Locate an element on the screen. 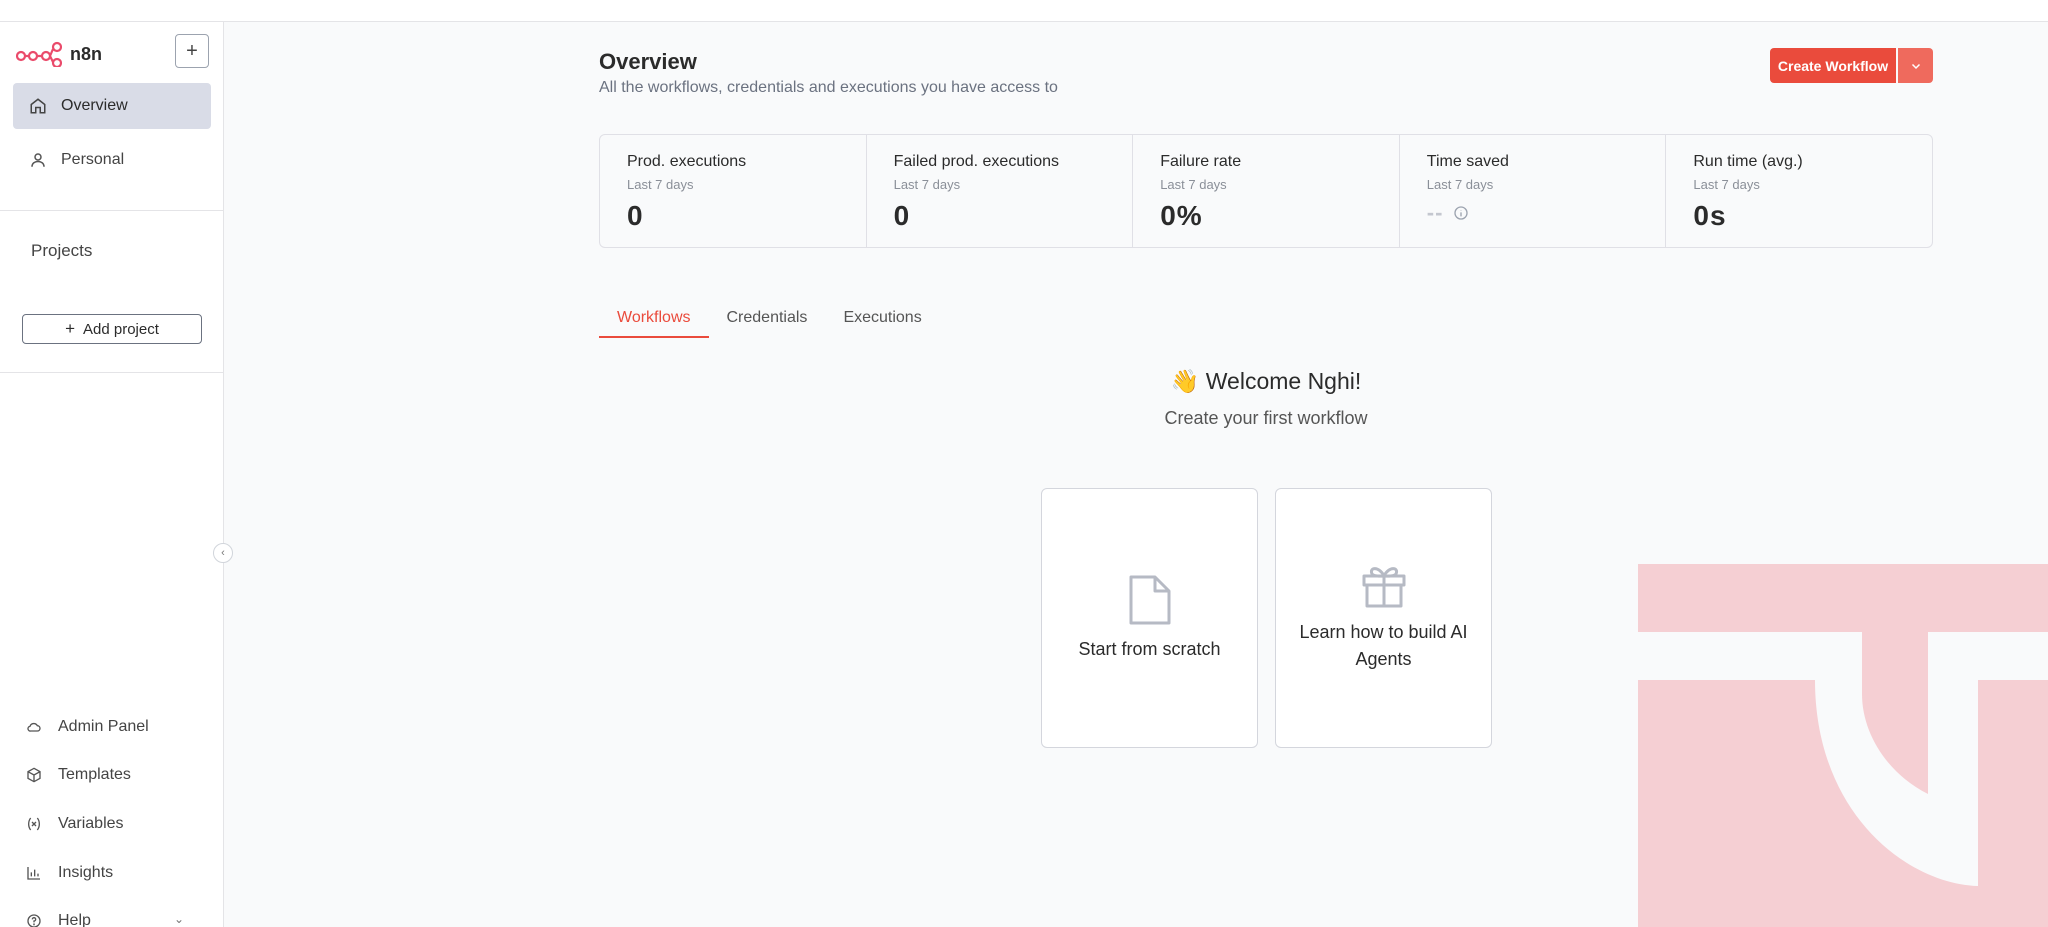  card-label: Learn how to build AI Agents is located at coordinates (1383, 645).